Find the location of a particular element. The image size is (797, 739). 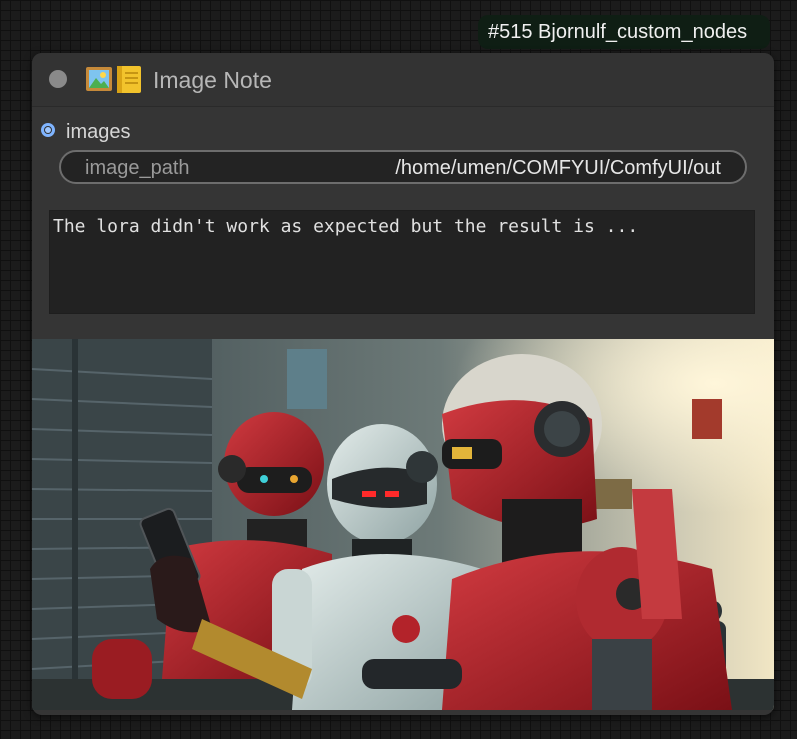

node-header: Image Note is located at coordinates (403, 80).